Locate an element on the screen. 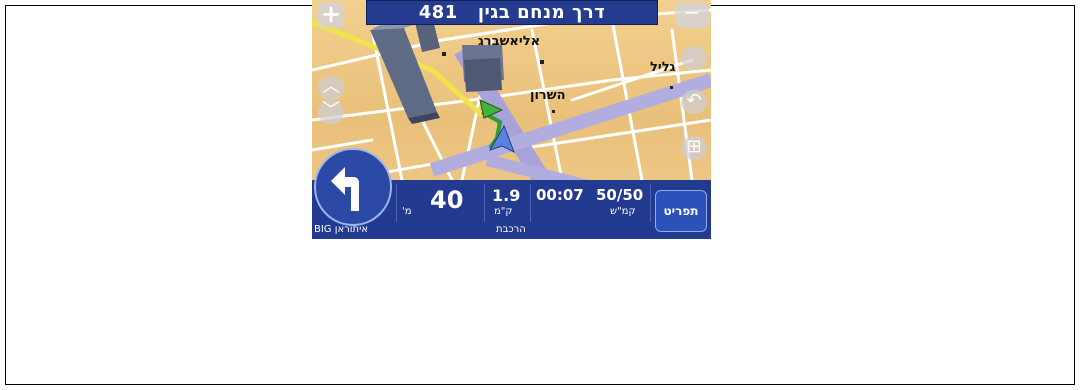 The height and width of the screenshot is (390, 1082). distance-unit: ק"מ is located at coordinates (503, 211).